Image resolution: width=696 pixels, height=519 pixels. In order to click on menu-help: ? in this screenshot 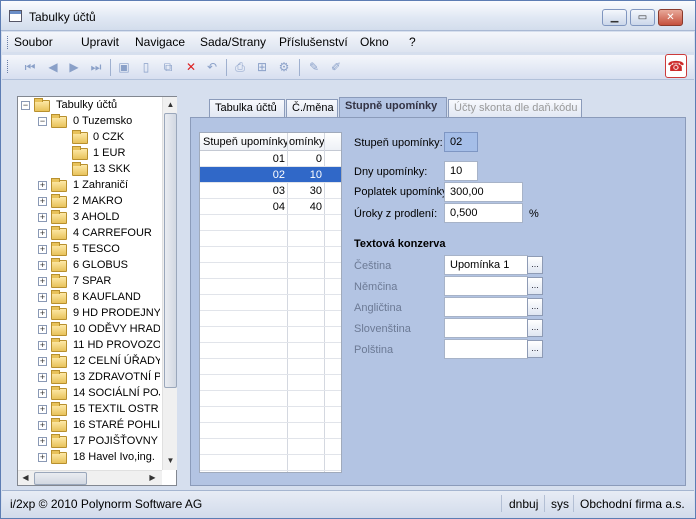, I will do `click(412, 42)`.